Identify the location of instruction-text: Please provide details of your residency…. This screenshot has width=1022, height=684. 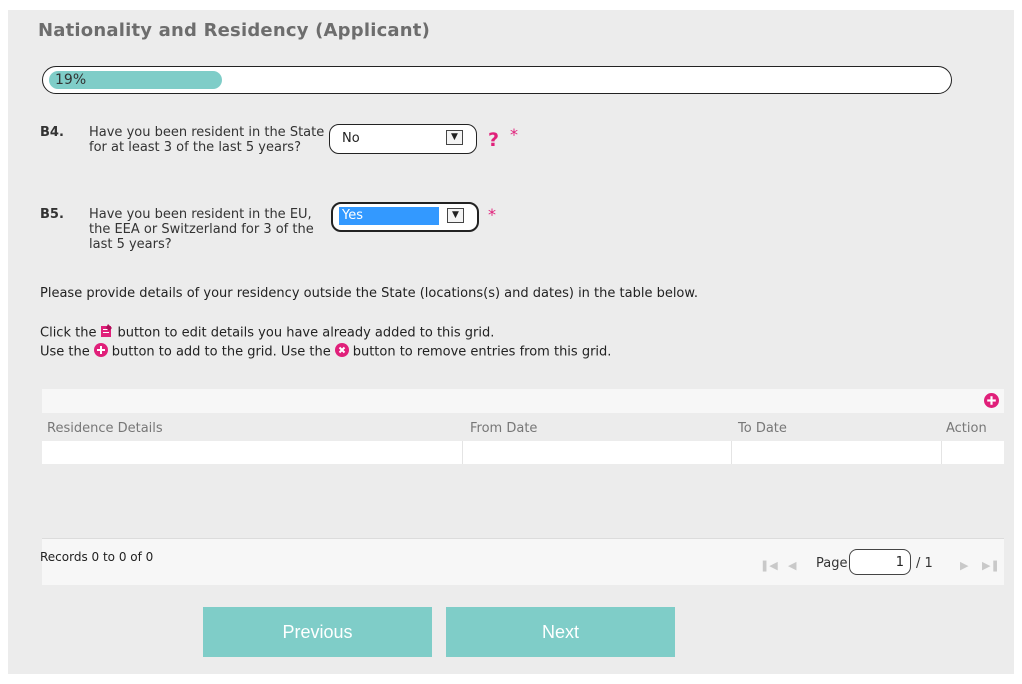
(369, 293).